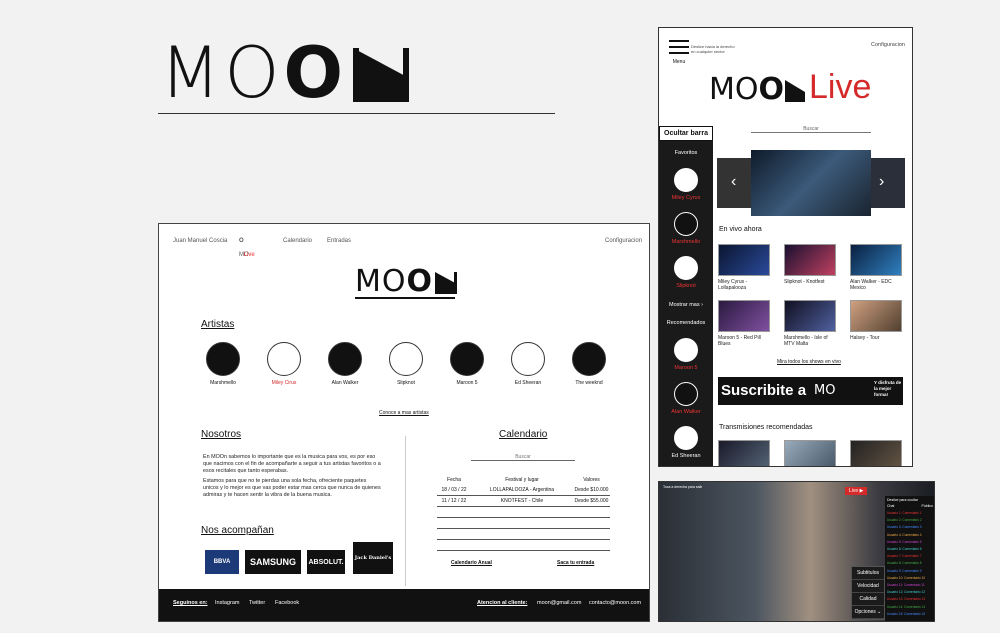 The image size is (1000, 633). I want to click on artist-card: Slipknot, so click(406, 364).